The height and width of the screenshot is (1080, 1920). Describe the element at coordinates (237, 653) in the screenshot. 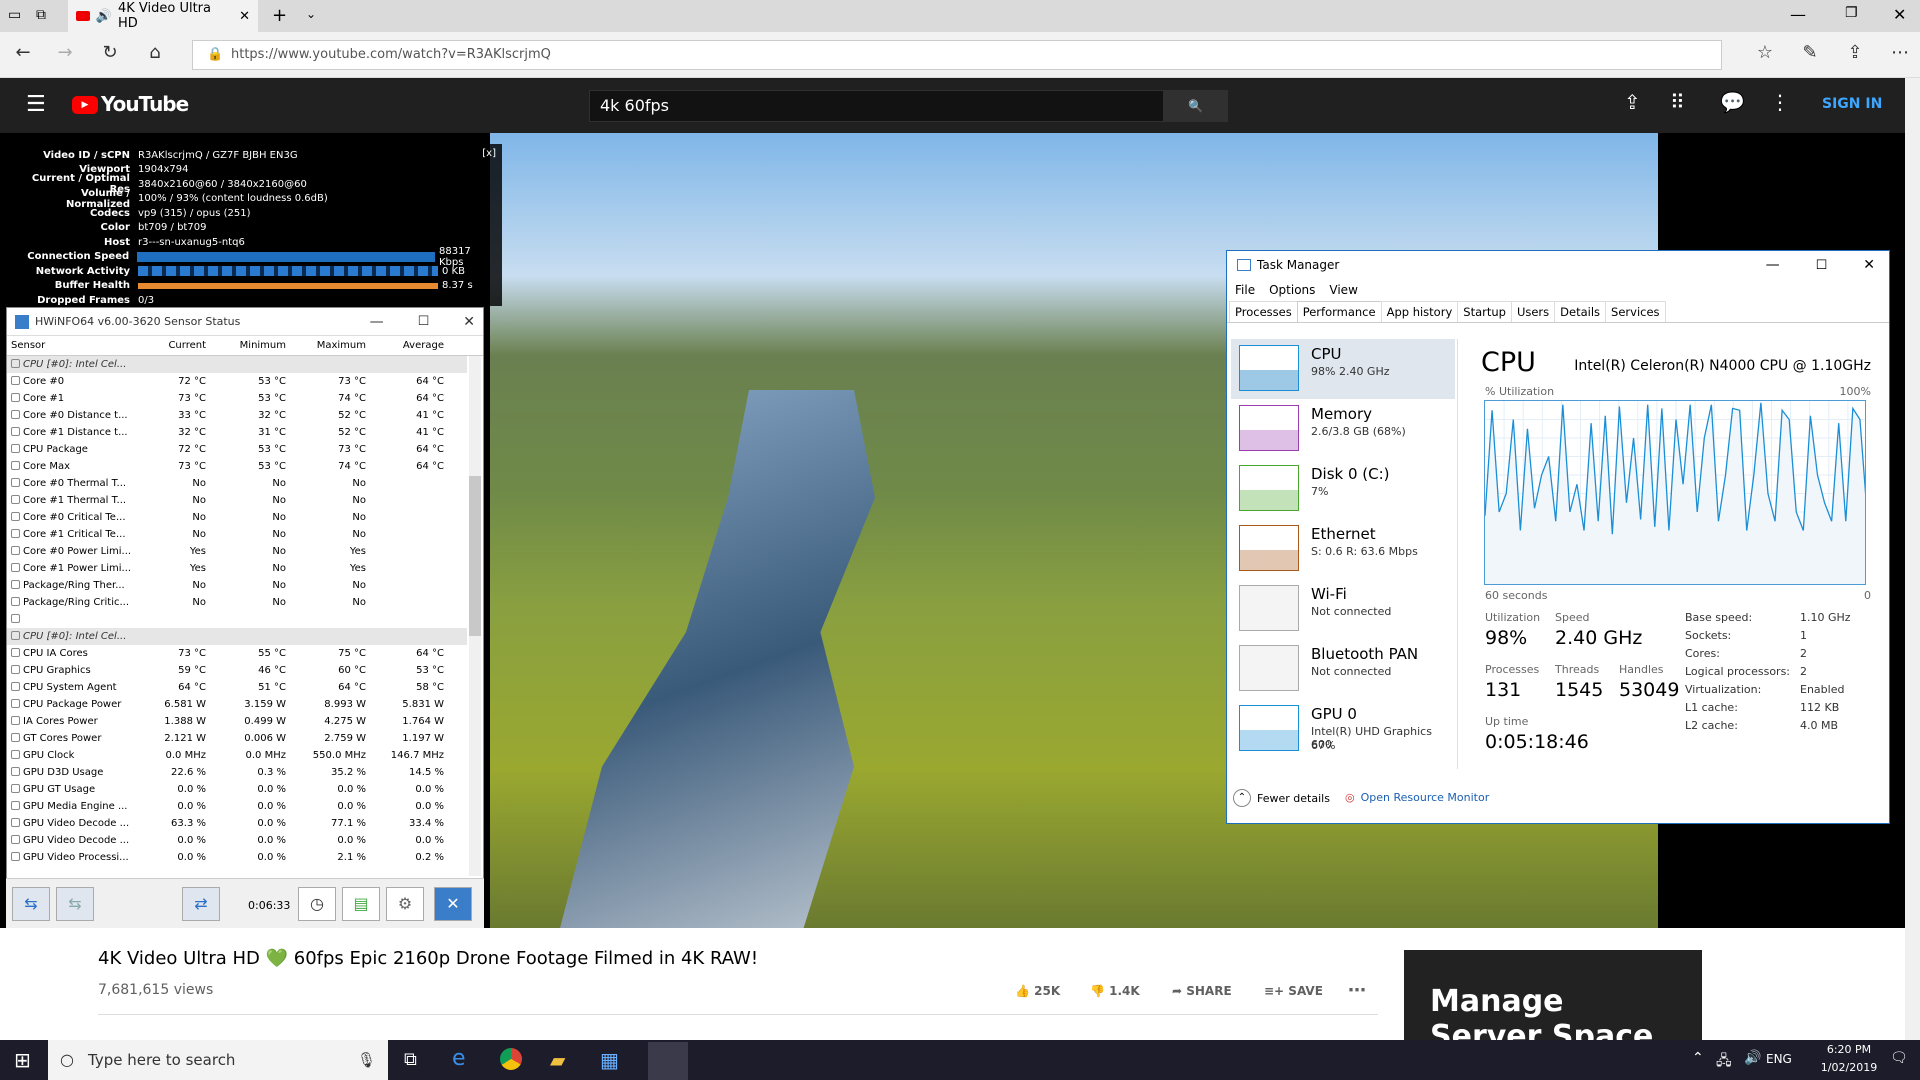

I see `sensor-row: CPU IA Cores 73 °C 55 °C 75 °C 64 °C` at that location.